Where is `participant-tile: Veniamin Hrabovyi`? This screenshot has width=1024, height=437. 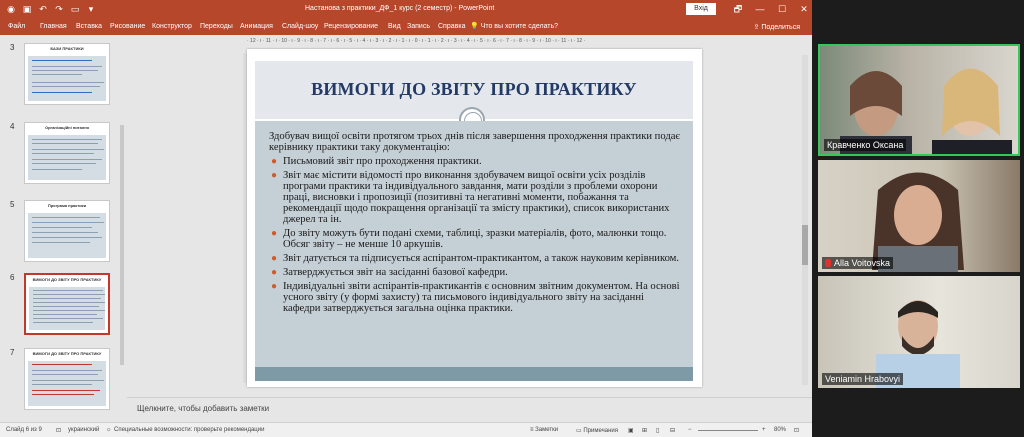
participant-tile: Veniamin Hrabovyi is located at coordinates (919, 332).